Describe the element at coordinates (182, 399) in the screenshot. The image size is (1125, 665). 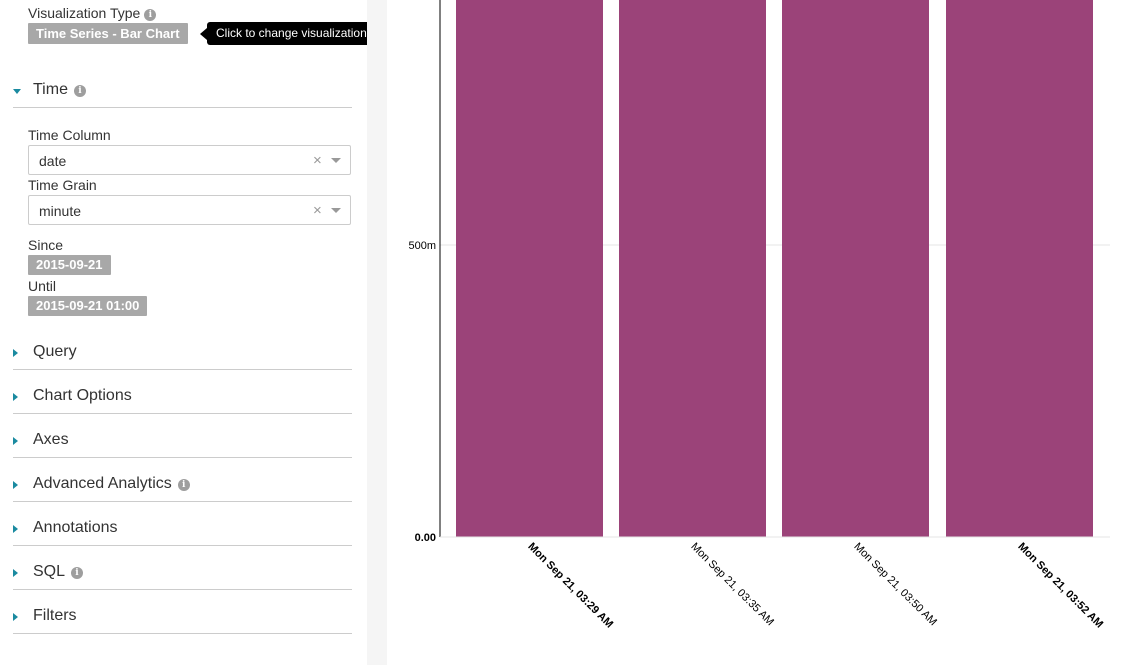
I see `section-chart-options: Chart Options` at that location.